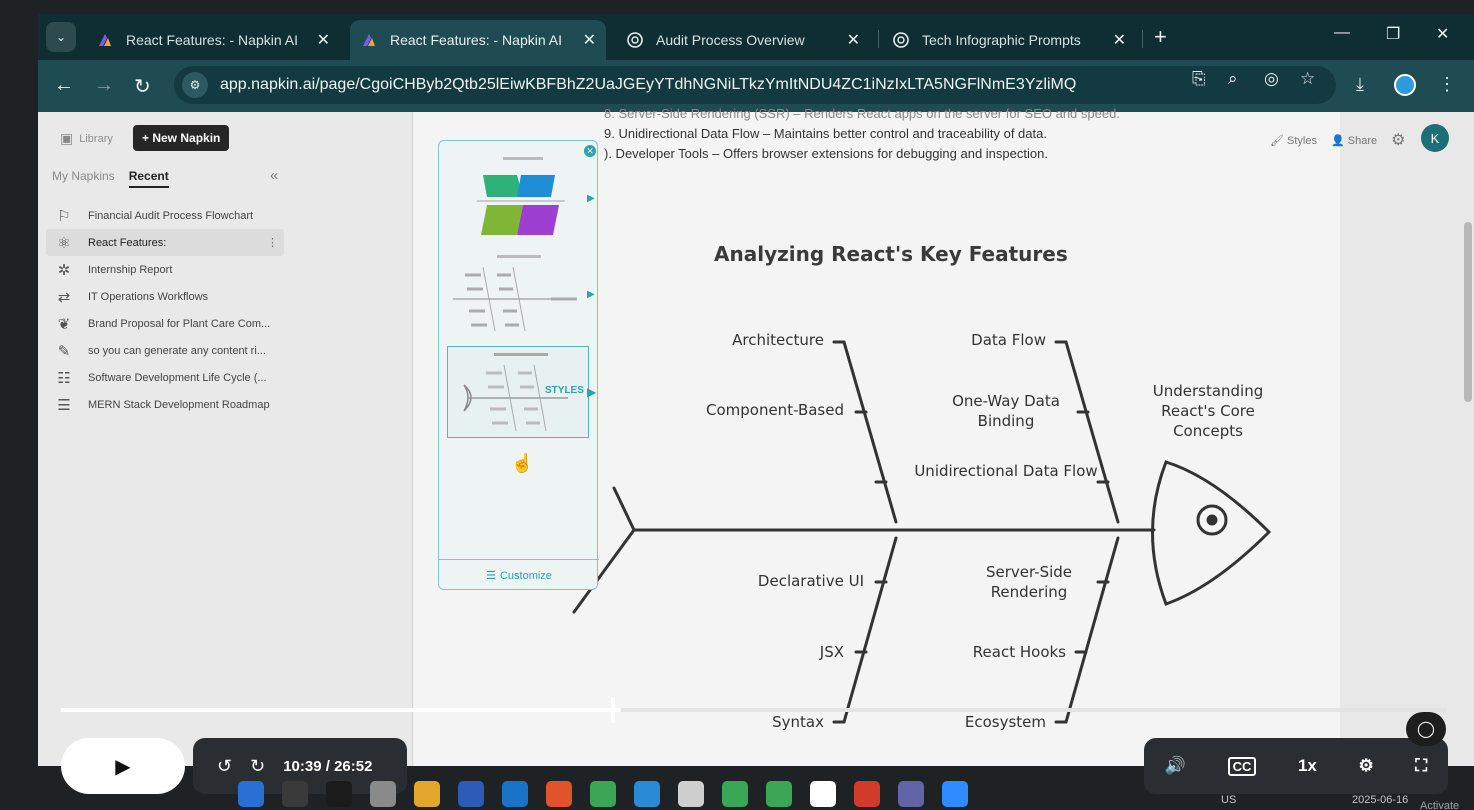 This screenshot has height=810, width=1474. I want to click on keyboard-language: US, so click(1228, 800).